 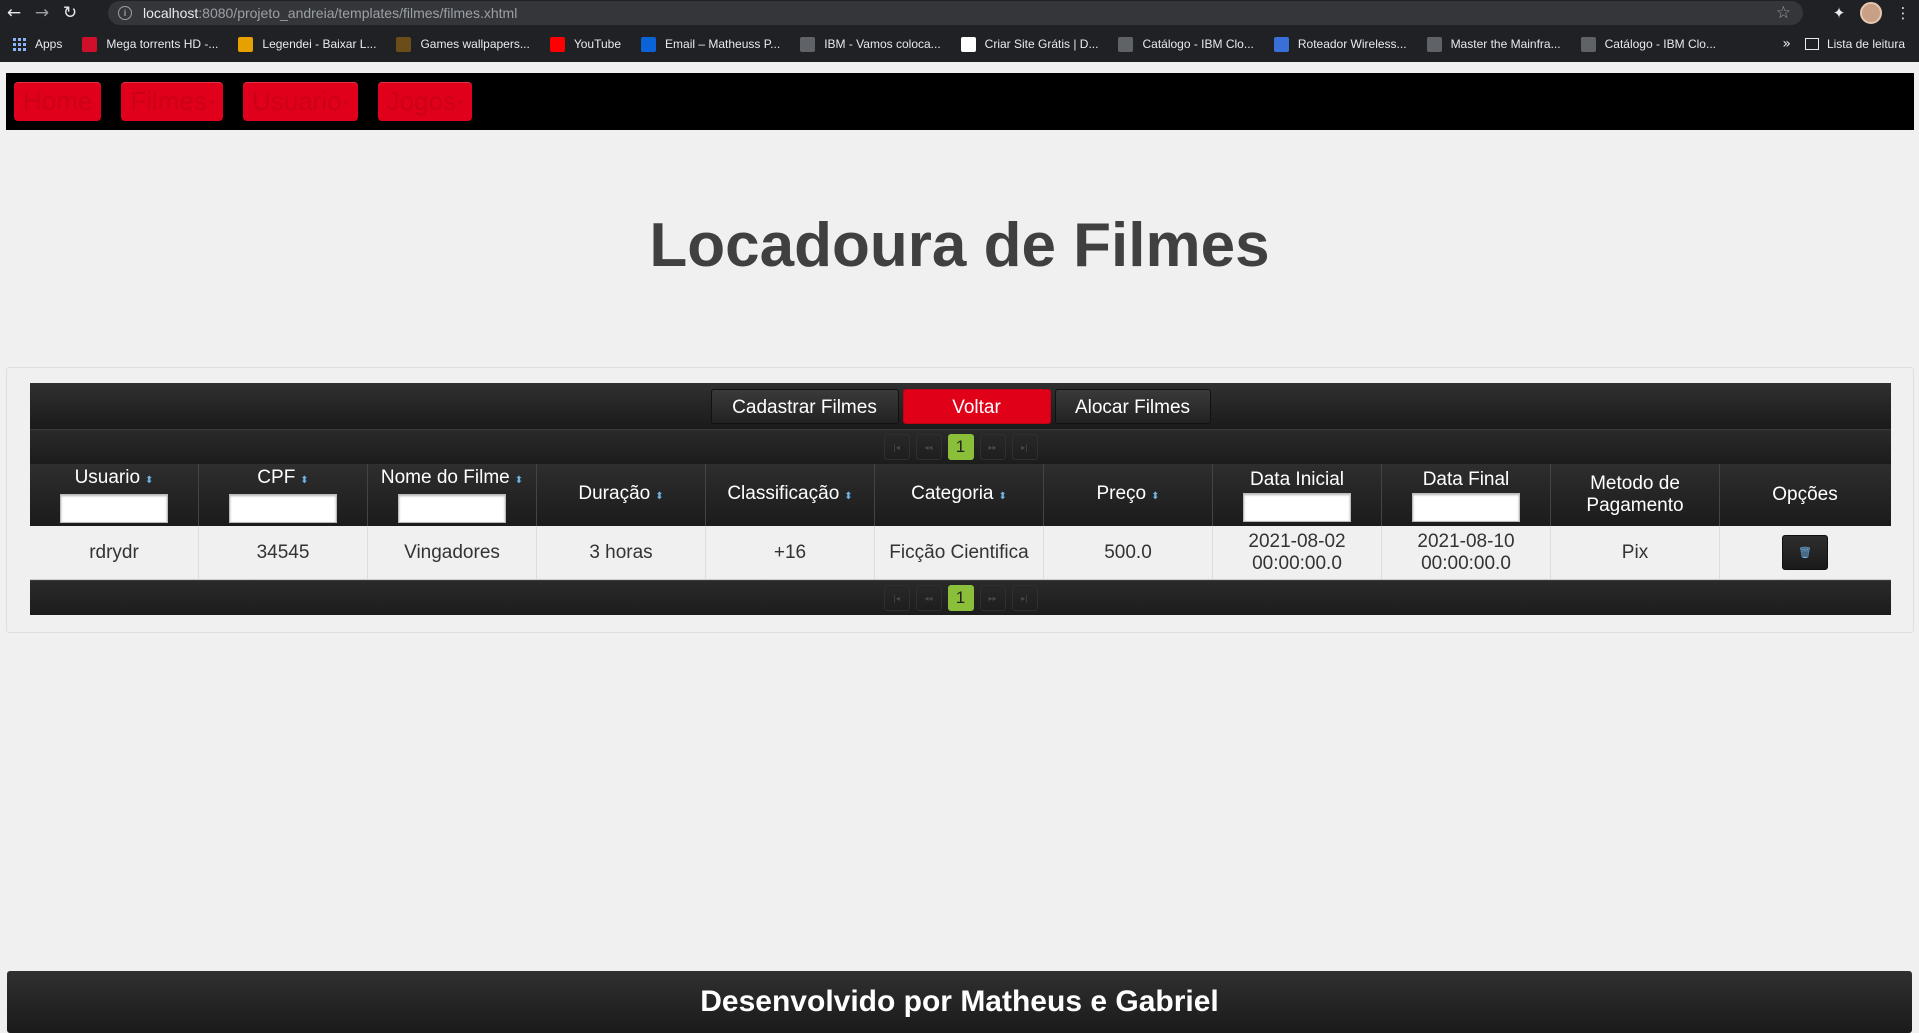 What do you see at coordinates (1132, 406) in the screenshot?
I see `alocar-filmes-button: Alocar Filmes` at bounding box center [1132, 406].